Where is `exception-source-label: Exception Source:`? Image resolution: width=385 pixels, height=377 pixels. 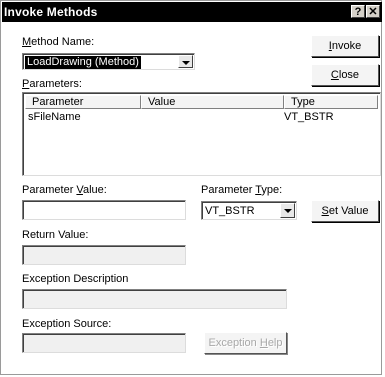 exception-source-label: Exception Source: is located at coordinates (67, 324).